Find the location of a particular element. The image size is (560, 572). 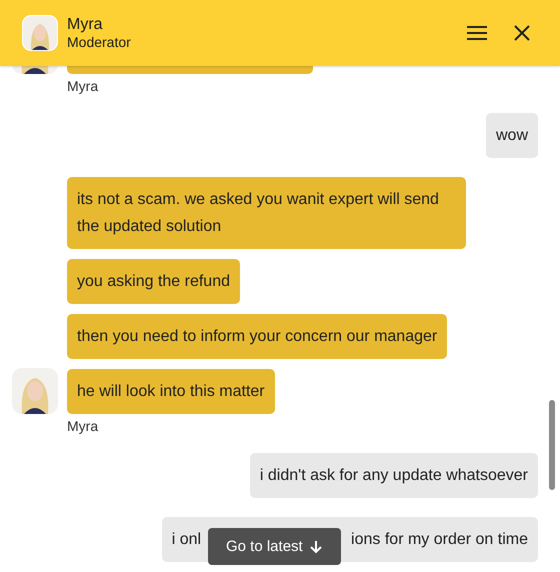

message-bubble: he will look into this matter is located at coordinates (171, 391).